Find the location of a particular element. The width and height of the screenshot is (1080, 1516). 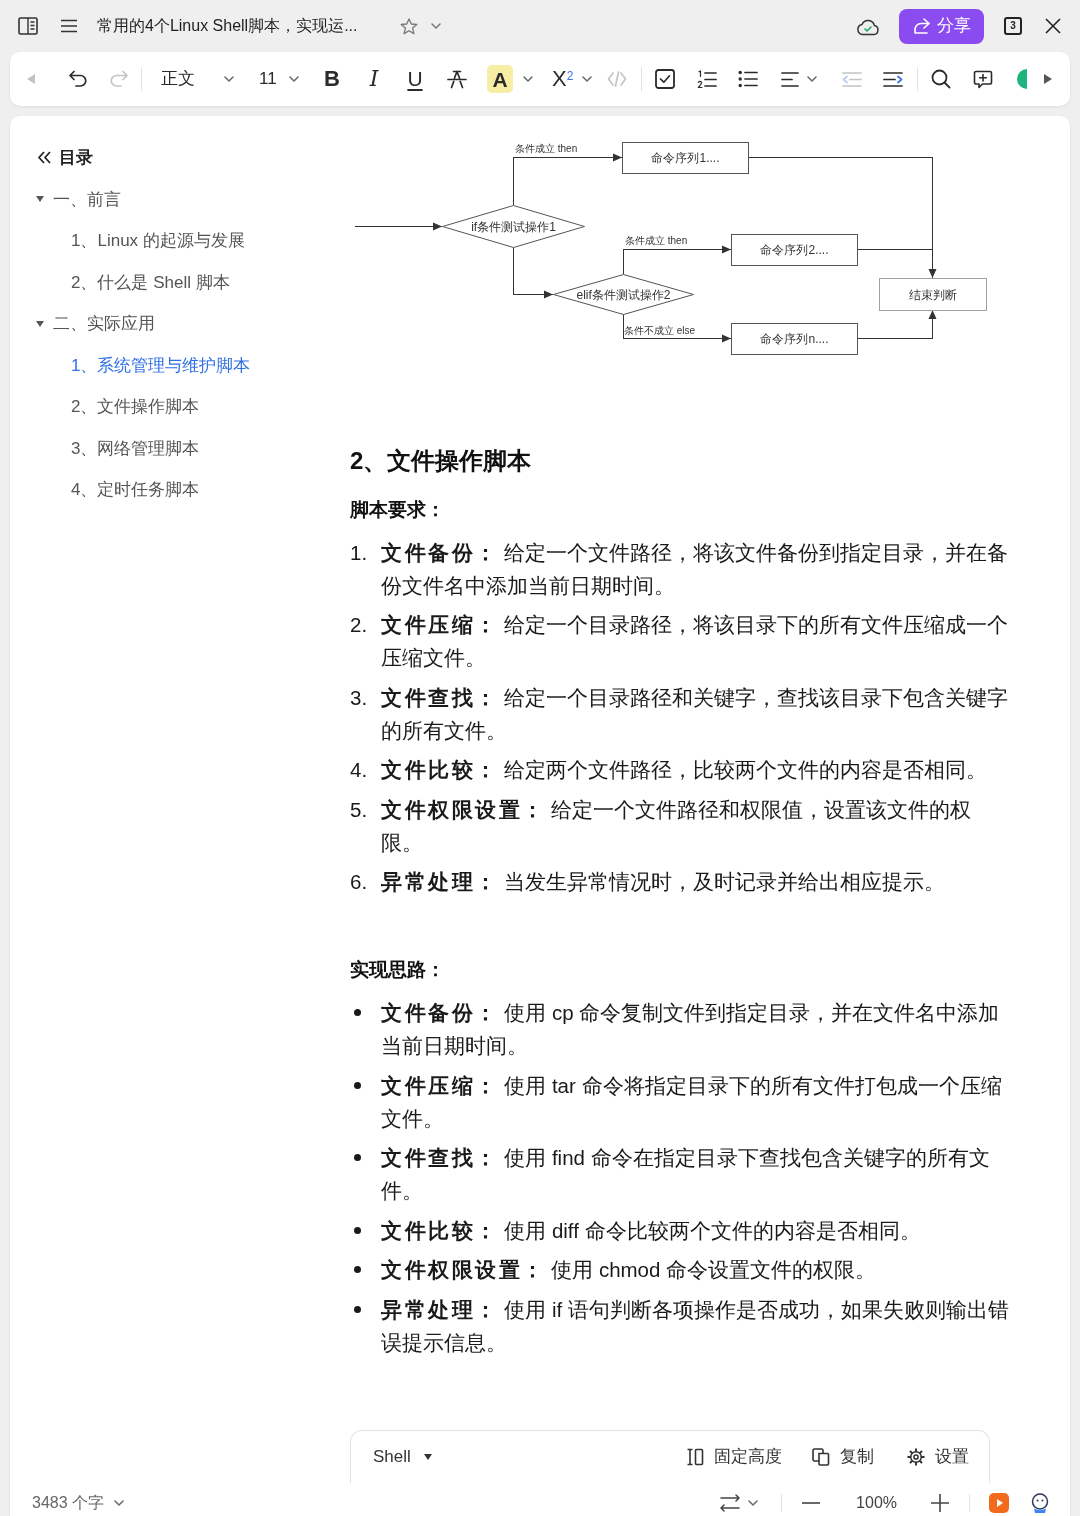

list-number: 4. is located at coordinates (359, 770).